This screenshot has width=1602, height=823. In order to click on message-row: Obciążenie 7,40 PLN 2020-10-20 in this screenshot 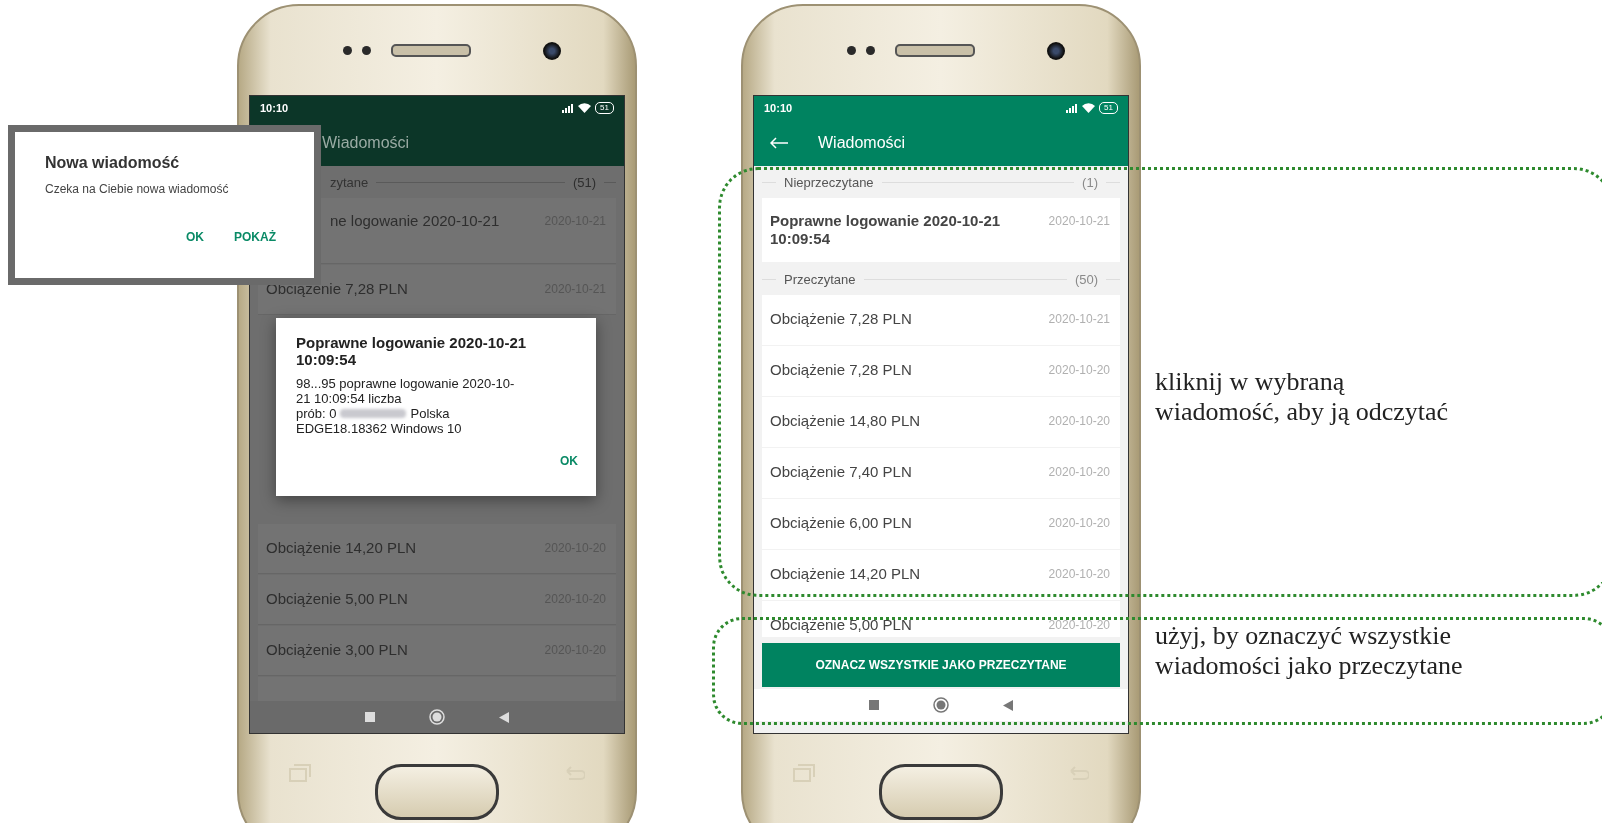, I will do `click(941, 473)`.